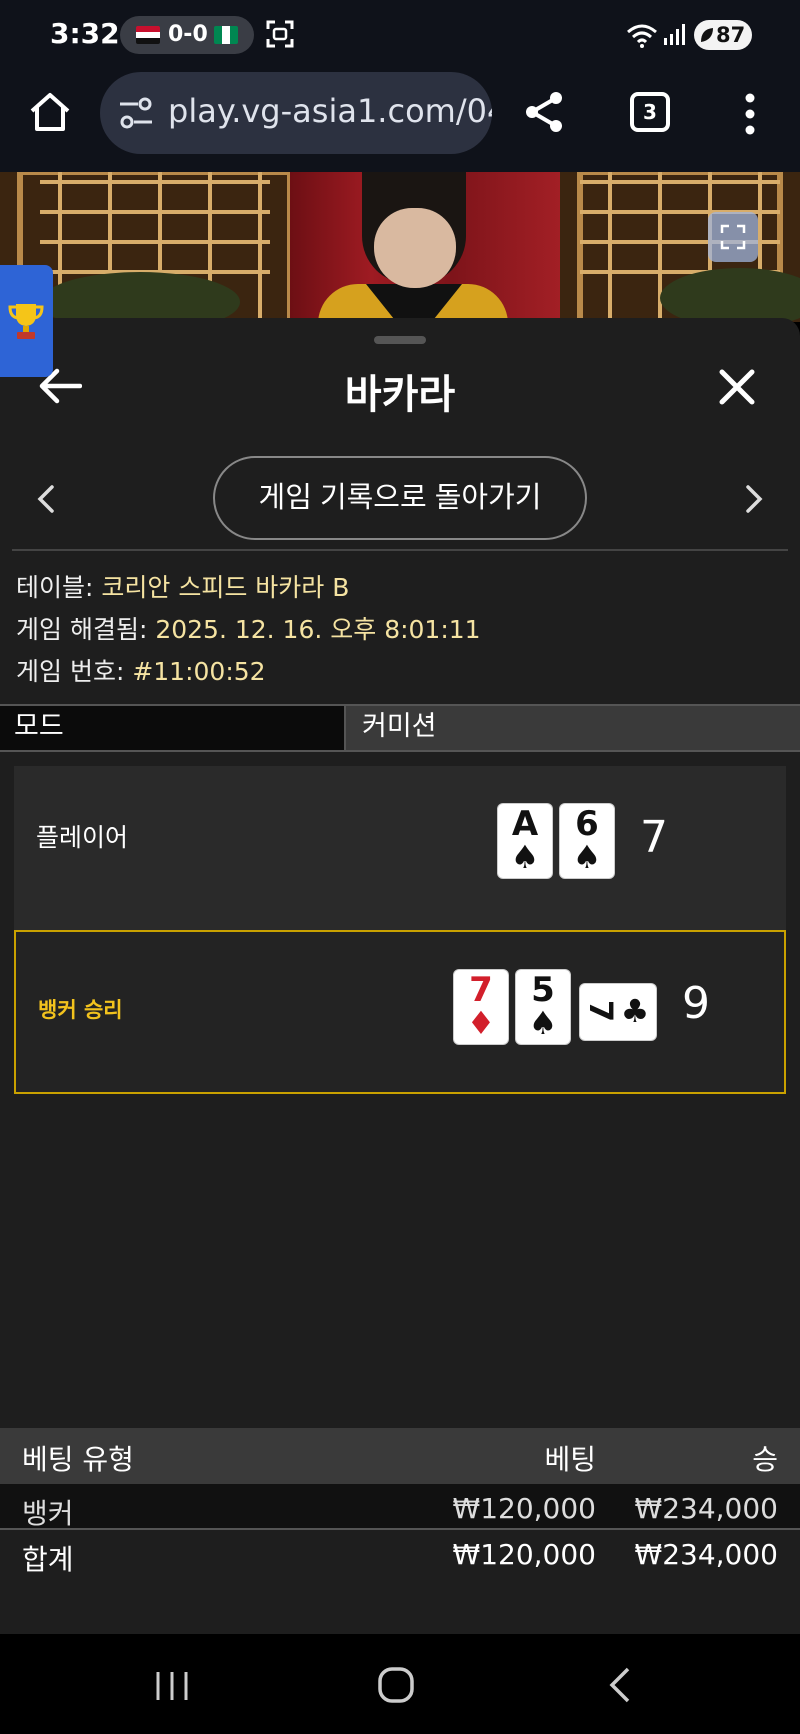 The image size is (800, 1734). I want to click on close-icon, so click(737, 387).